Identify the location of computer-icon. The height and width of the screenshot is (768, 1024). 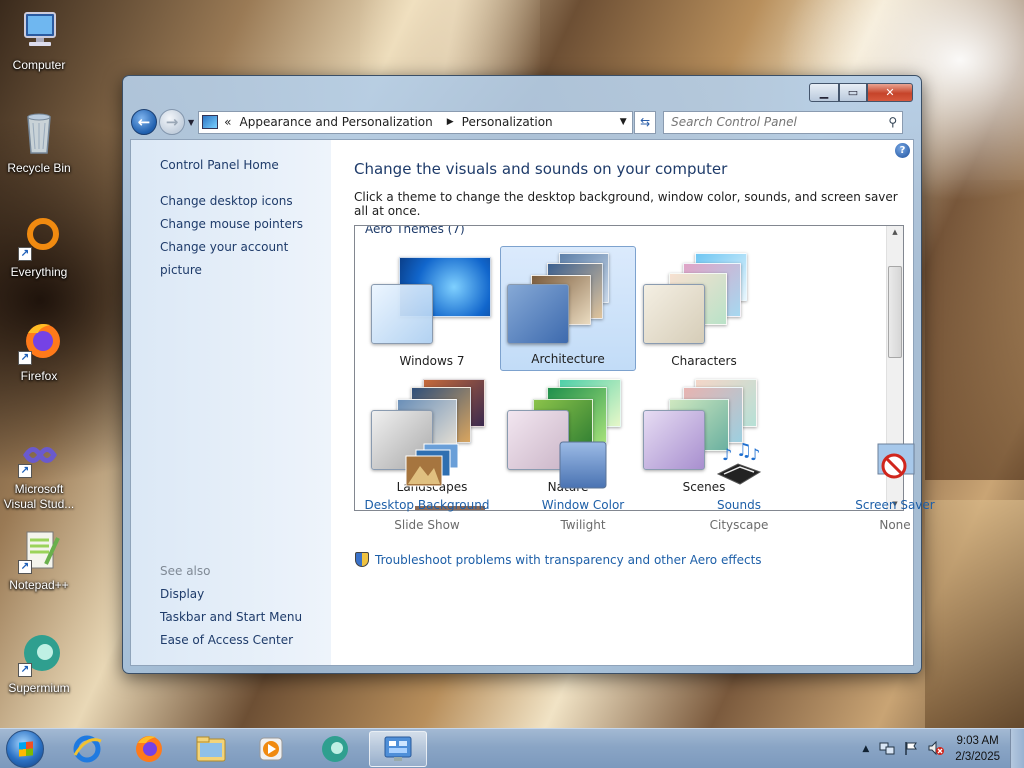
(39, 31).